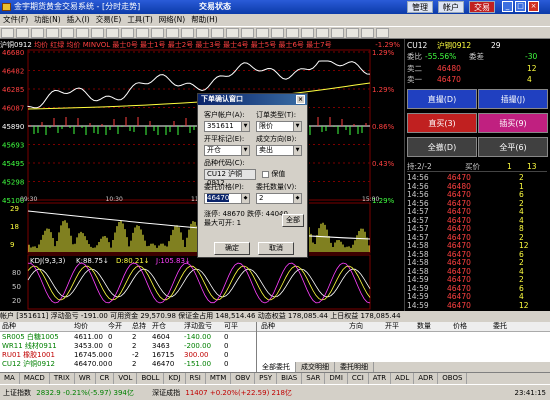 The height and width of the screenshot is (400, 550). What do you see at coordinates (175, 378) in the screenshot?
I see `indicator-tab: KDJ` at bounding box center [175, 378].